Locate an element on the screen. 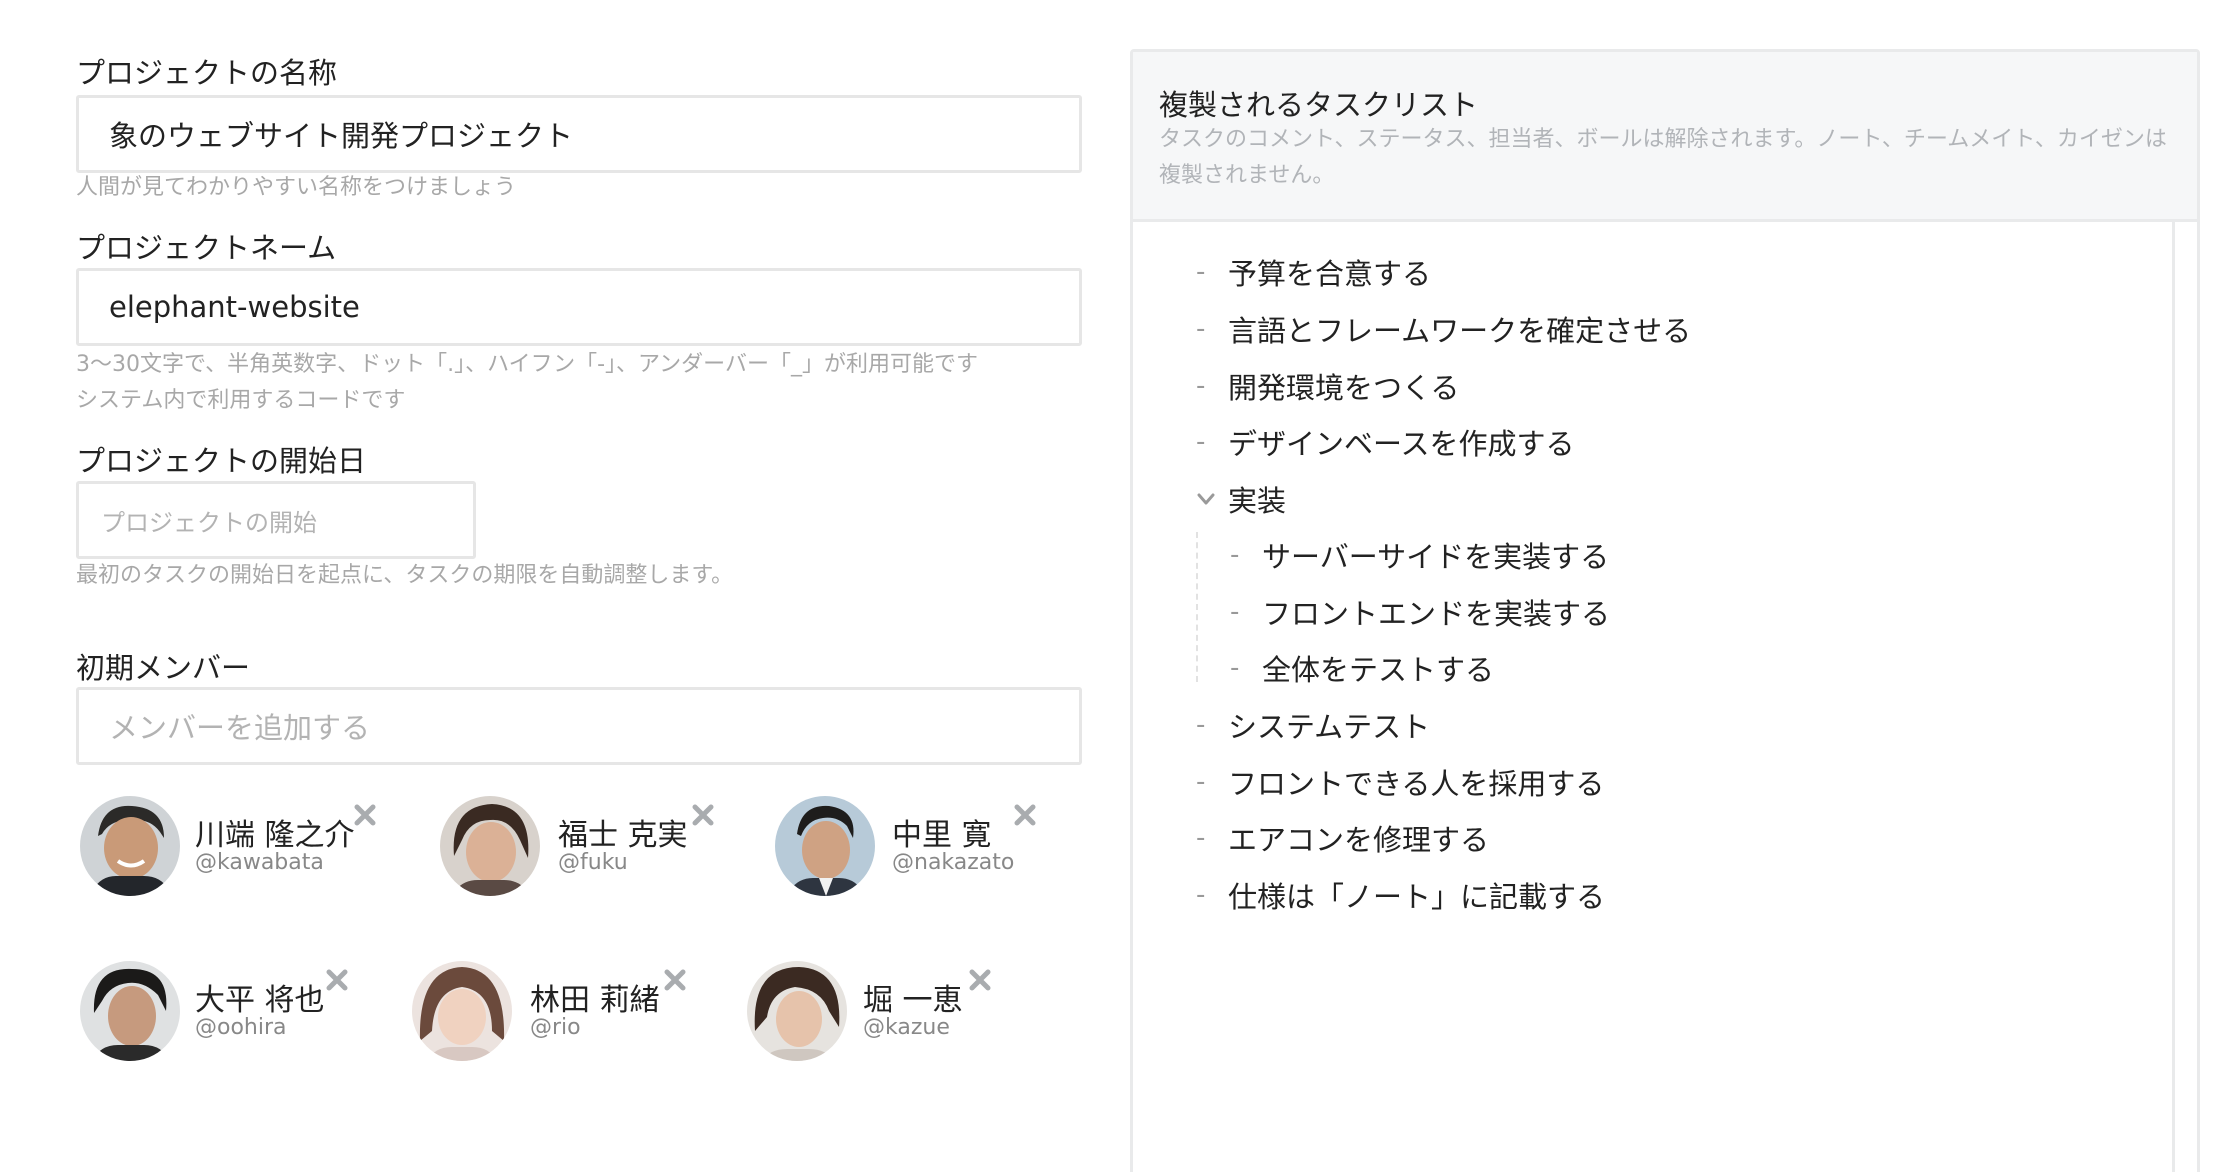  task-item: - 開発環境をつくる is located at coordinates (1327, 386).